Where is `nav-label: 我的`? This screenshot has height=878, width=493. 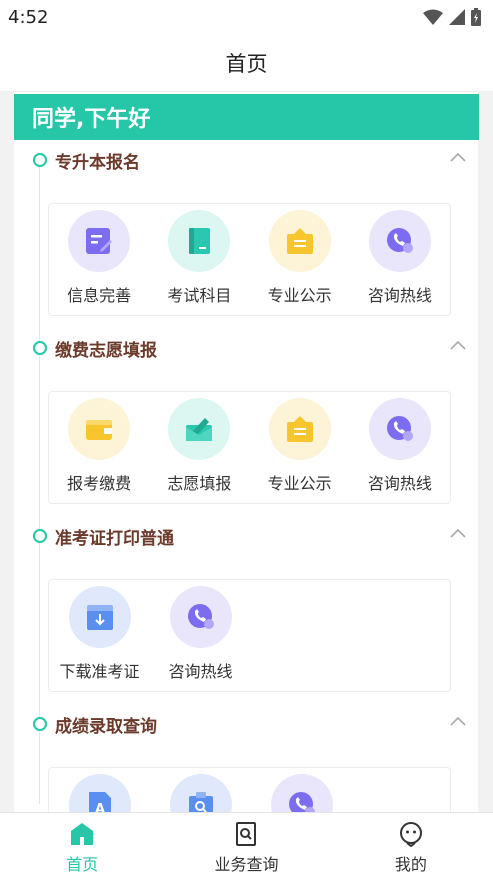 nav-label: 我的 is located at coordinates (410, 864).